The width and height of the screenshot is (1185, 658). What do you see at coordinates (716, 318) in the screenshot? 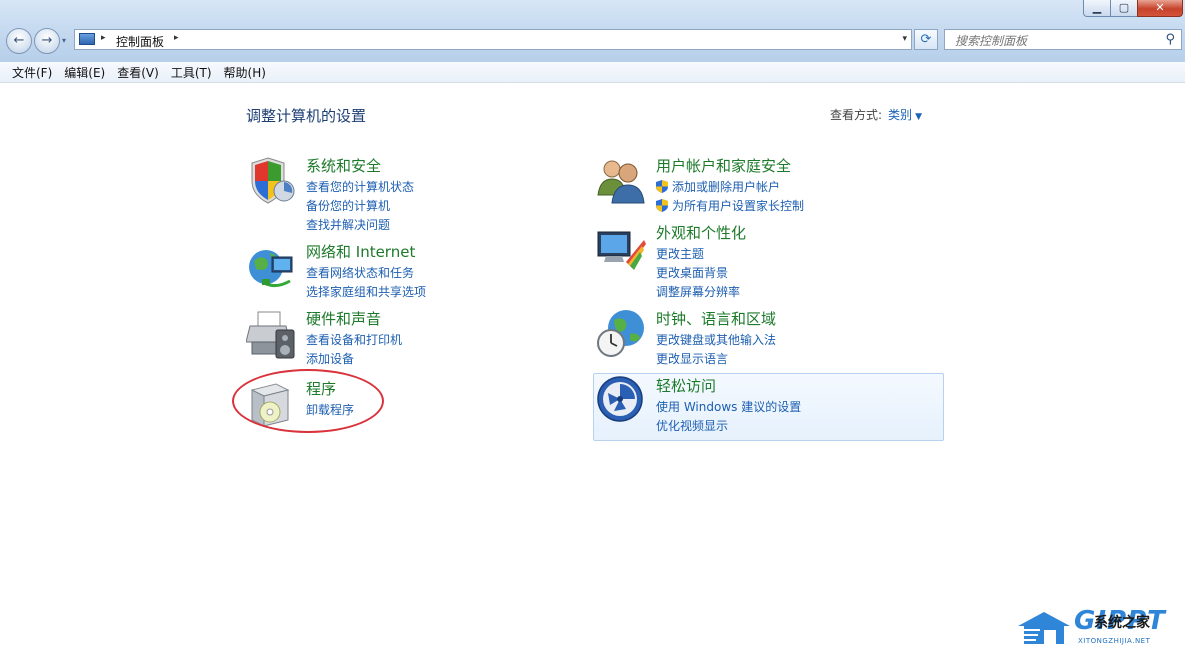
I see `category-title: 时钟、语言和区域` at bounding box center [716, 318].